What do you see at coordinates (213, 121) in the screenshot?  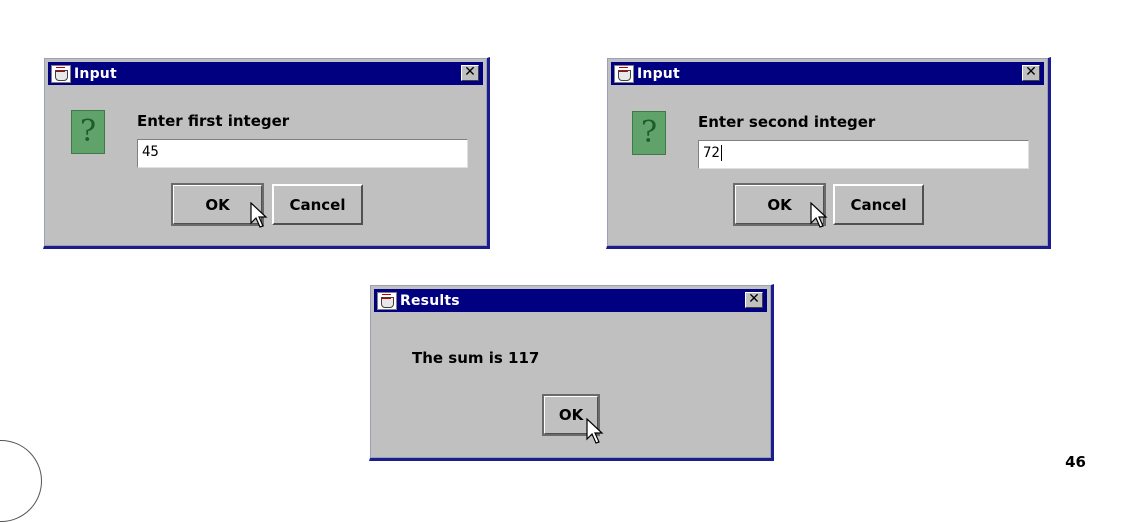 I see `prompt-label: Enter first integer` at bounding box center [213, 121].